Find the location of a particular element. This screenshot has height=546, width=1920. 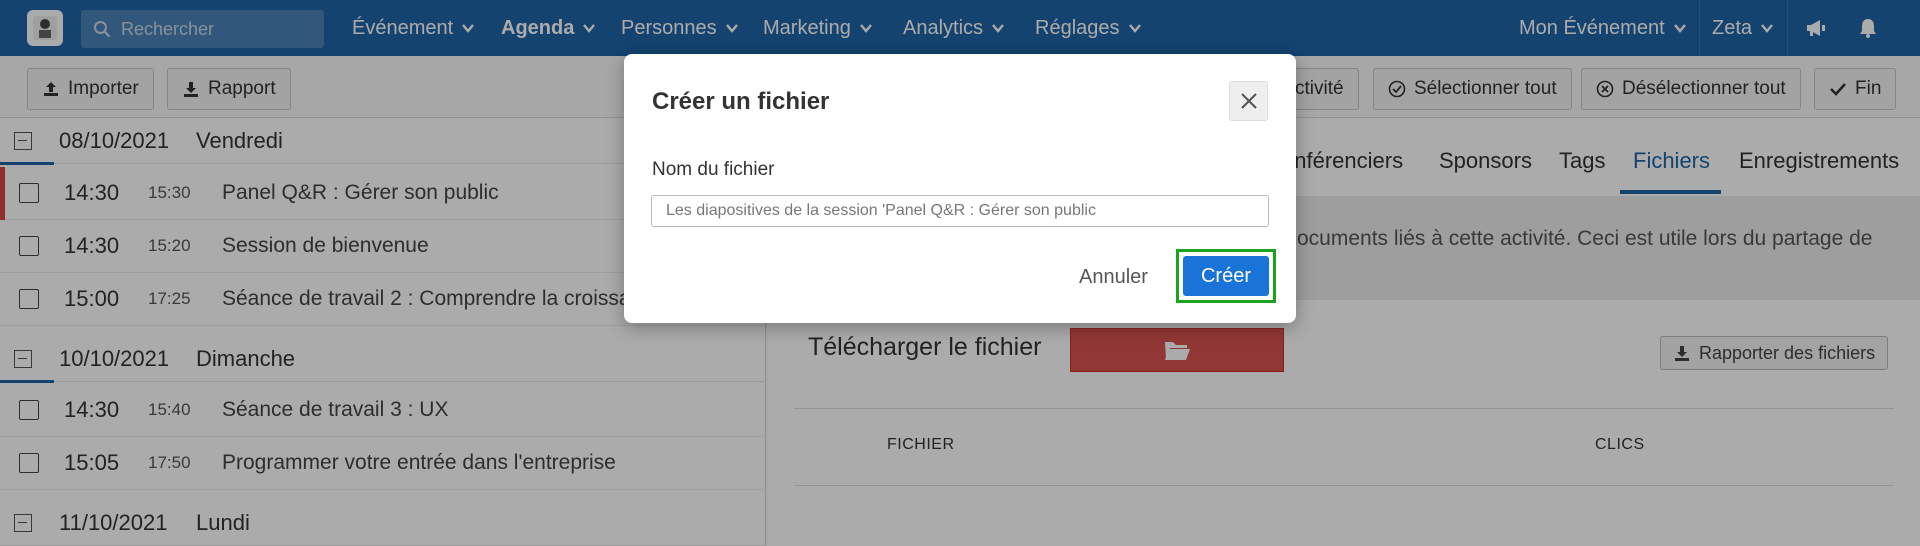

create-button: Créer is located at coordinates (1226, 276).